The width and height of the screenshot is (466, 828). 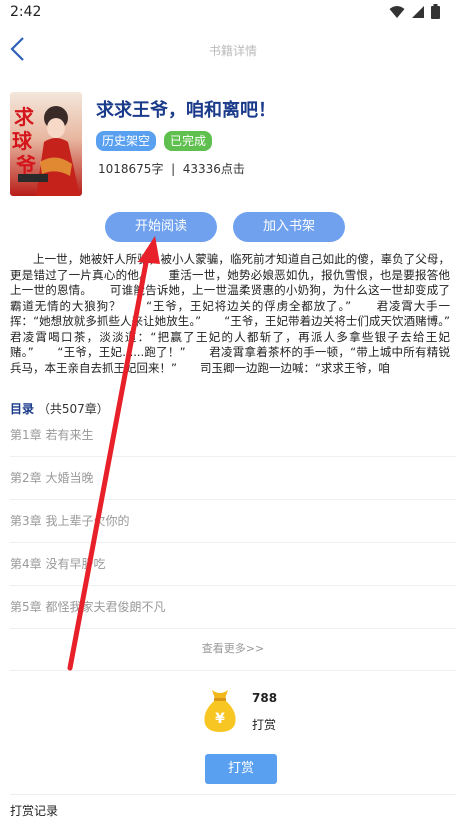 What do you see at coordinates (24, 117) in the screenshot?
I see `svg-text: 求` at bounding box center [24, 117].